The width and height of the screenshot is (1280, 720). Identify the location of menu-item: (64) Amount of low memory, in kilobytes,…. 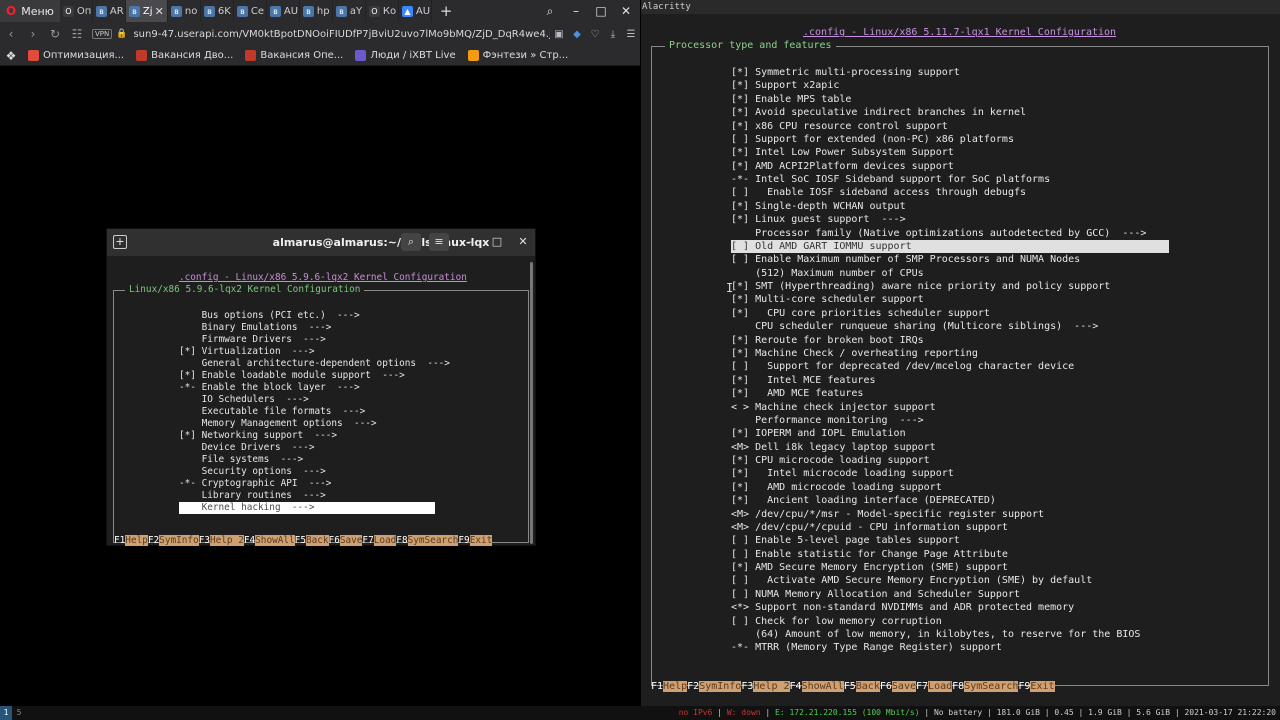
(935, 634).